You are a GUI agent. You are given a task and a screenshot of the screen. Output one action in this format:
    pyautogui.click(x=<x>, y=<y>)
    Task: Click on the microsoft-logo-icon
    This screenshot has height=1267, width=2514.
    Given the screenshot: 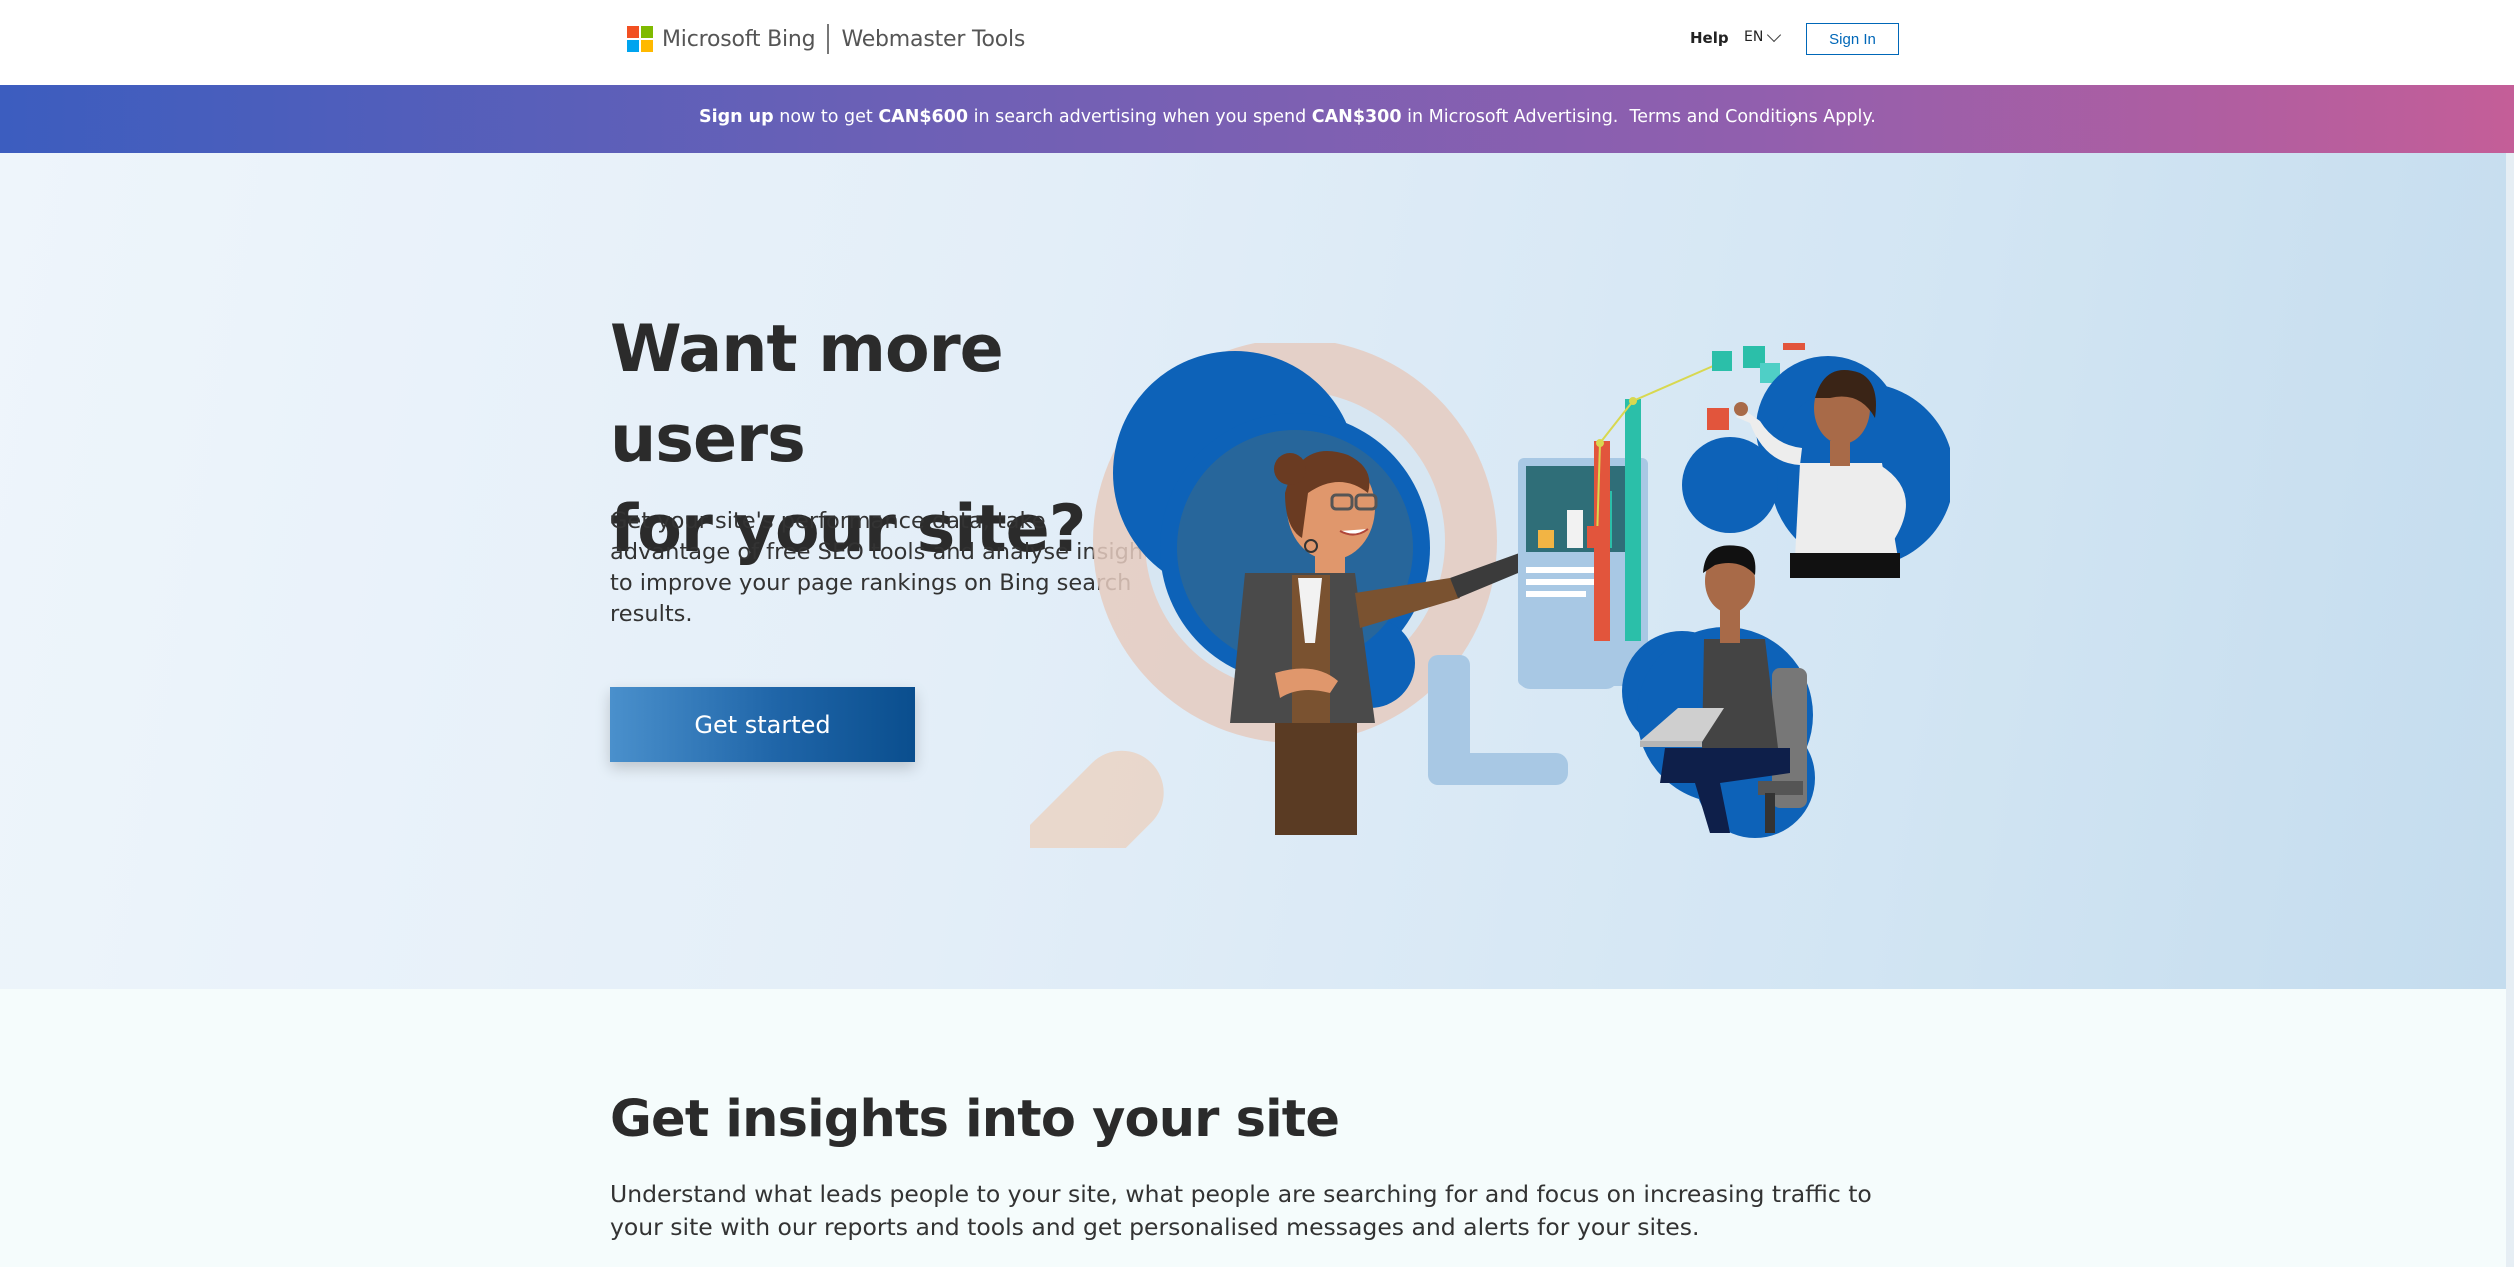 What is the action you would take?
    pyautogui.click(x=640, y=39)
    